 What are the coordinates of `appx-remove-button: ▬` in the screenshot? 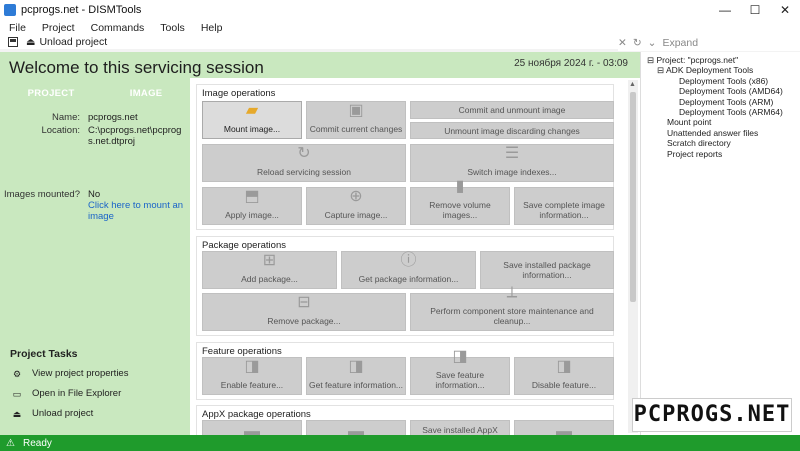 It's located at (356, 427).